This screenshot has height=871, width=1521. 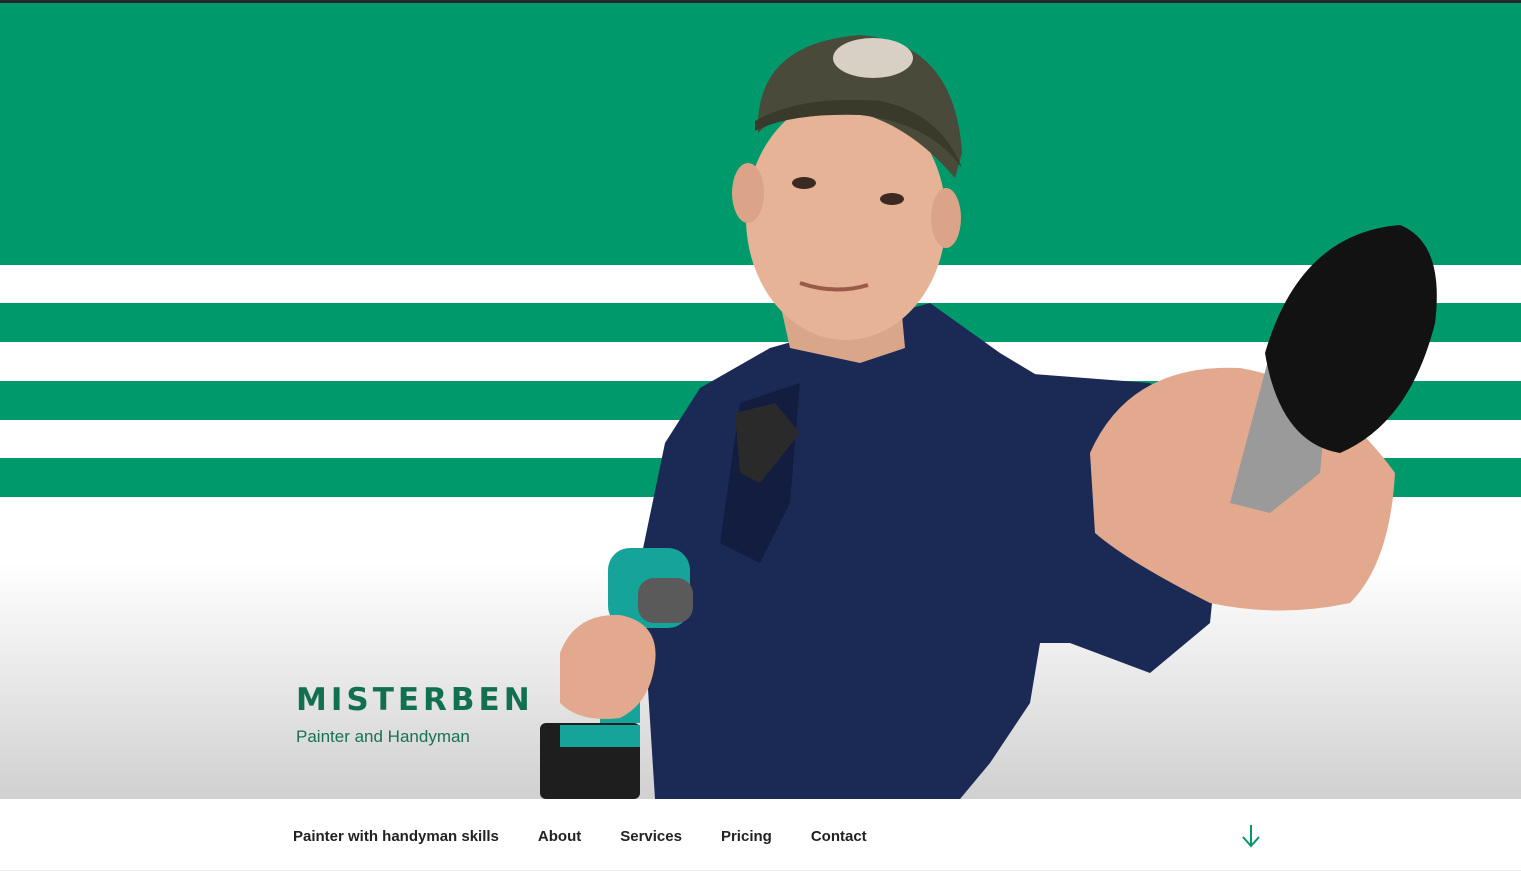 What do you see at coordinates (804, 183) in the screenshot?
I see `eye-left` at bounding box center [804, 183].